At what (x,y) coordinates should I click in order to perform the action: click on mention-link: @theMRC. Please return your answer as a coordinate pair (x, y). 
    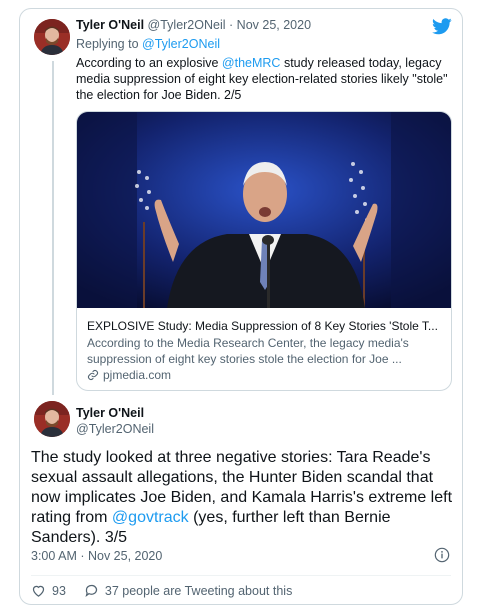
    Looking at the image, I should click on (251, 63).